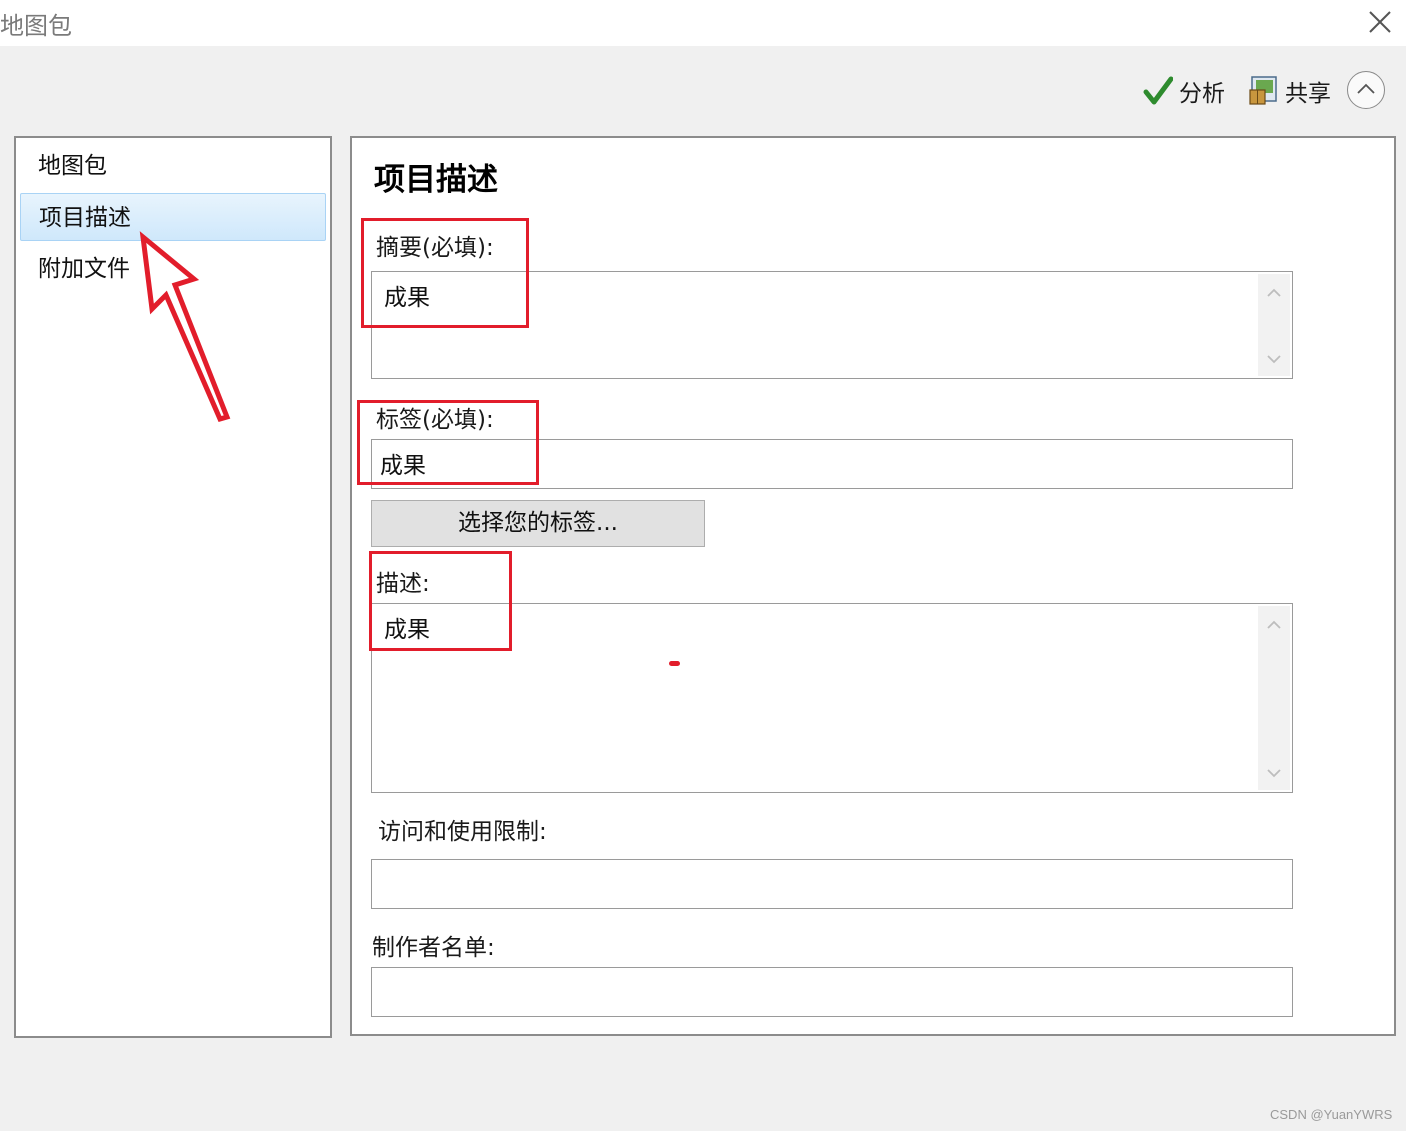 Image resolution: width=1406 pixels, height=1131 pixels. I want to click on checkmark-icon, so click(1158, 90).